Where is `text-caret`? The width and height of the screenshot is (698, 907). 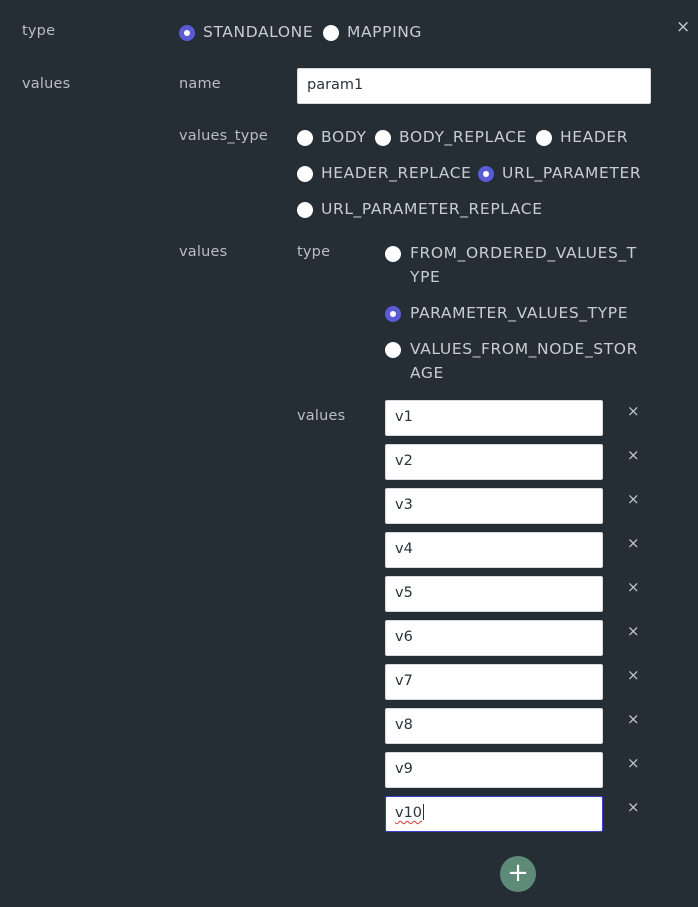
text-caret is located at coordinates (424, 812).